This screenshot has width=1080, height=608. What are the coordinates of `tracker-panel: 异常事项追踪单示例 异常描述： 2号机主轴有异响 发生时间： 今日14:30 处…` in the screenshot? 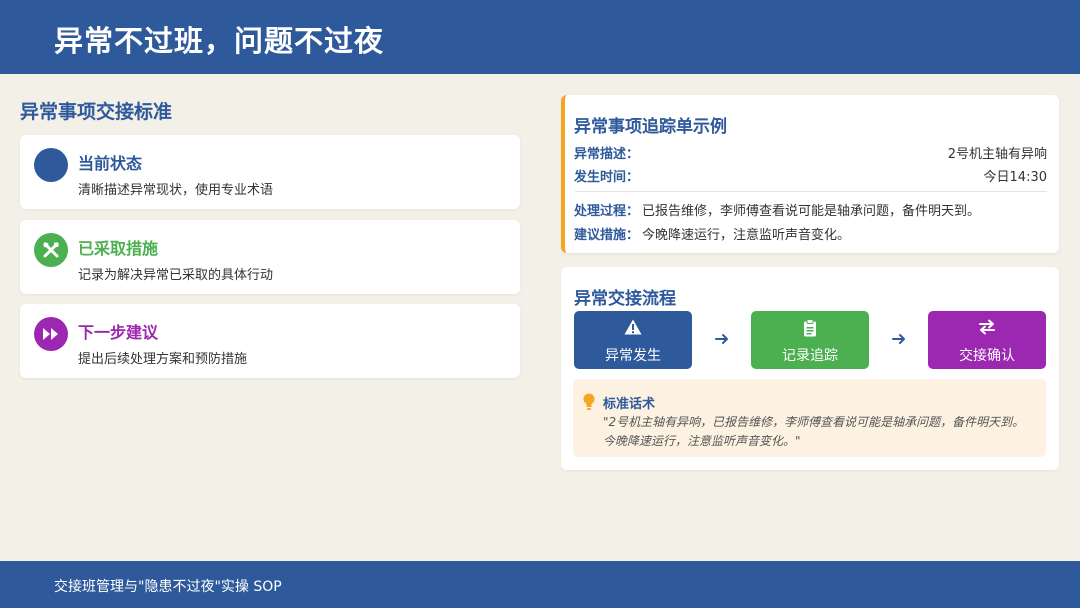 It's located at (810, 174).